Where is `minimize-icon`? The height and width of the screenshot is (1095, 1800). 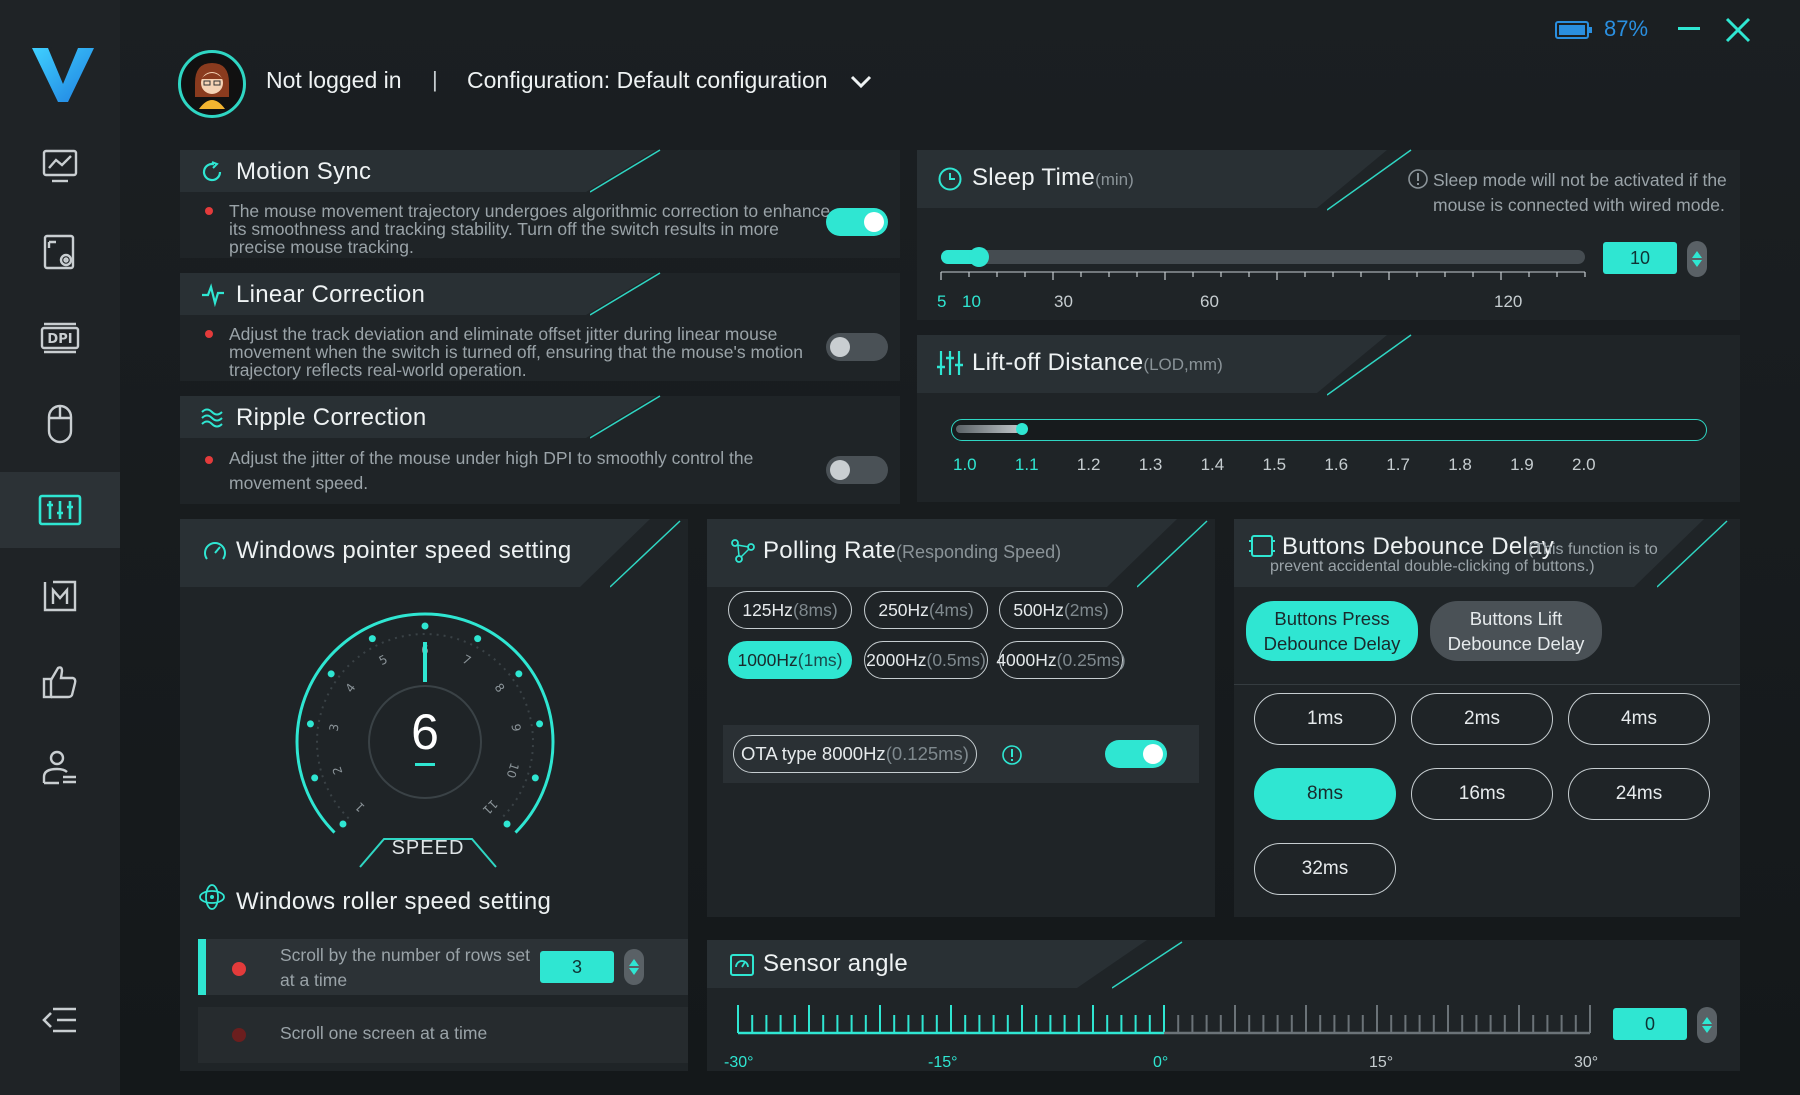 minimize-icon is located at coordinates (1689, 28).